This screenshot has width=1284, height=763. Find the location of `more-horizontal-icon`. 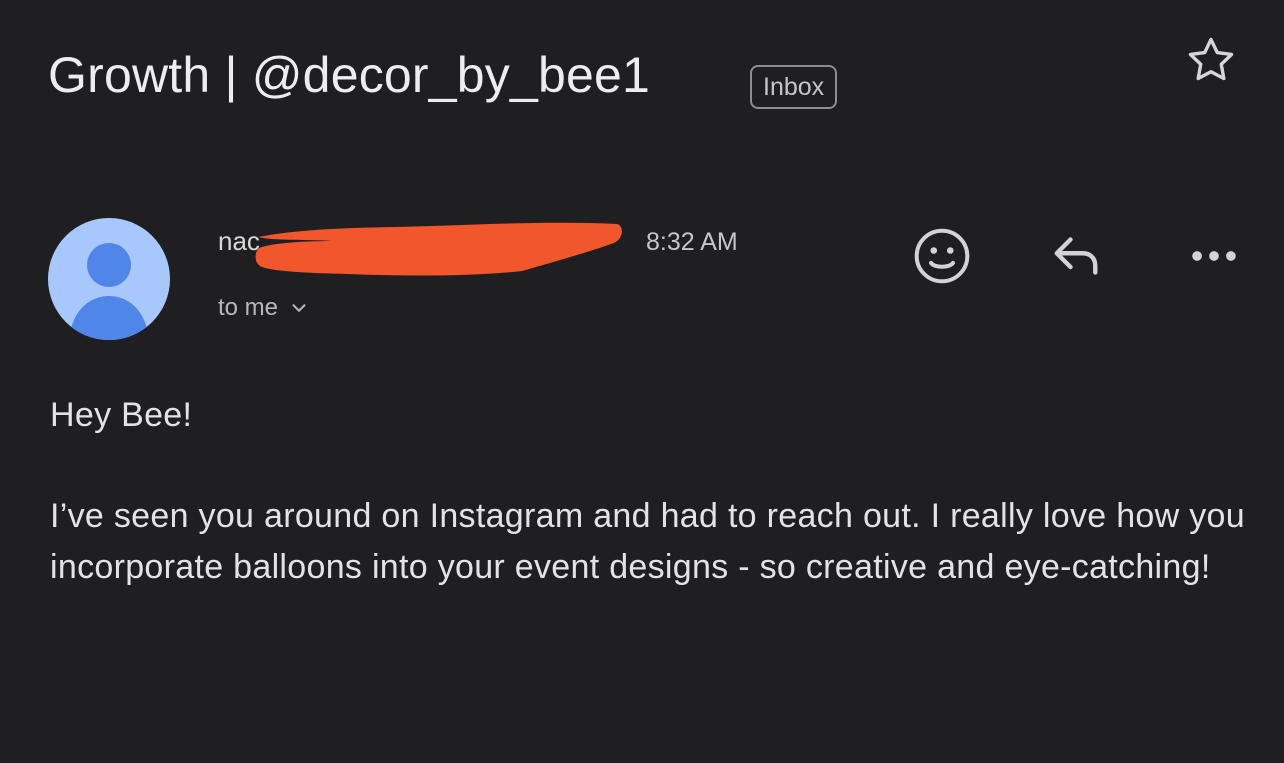

more-horizontal-icon is located at coordinates (1214, 256).